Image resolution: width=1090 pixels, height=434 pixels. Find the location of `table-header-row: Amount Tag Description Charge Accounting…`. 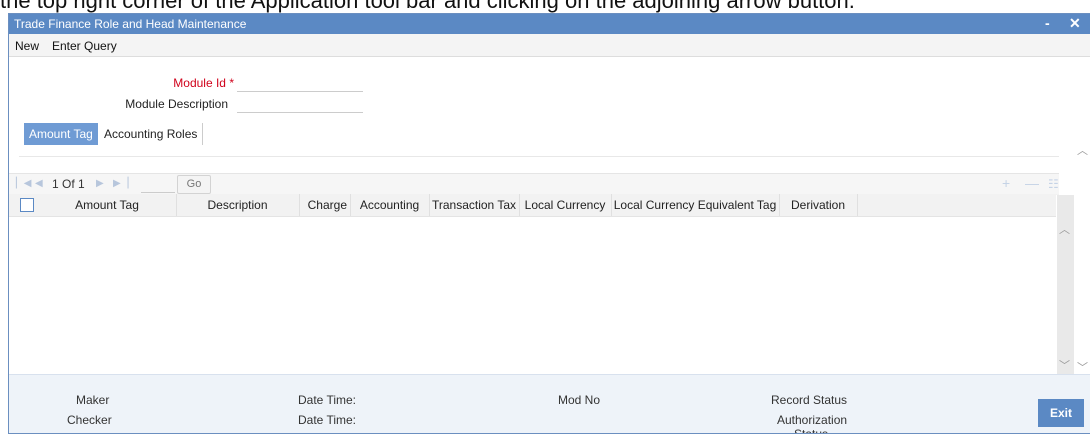

table-header-row: Amount Tag Description Charge Accounting… is located at coordinates (534, 205).